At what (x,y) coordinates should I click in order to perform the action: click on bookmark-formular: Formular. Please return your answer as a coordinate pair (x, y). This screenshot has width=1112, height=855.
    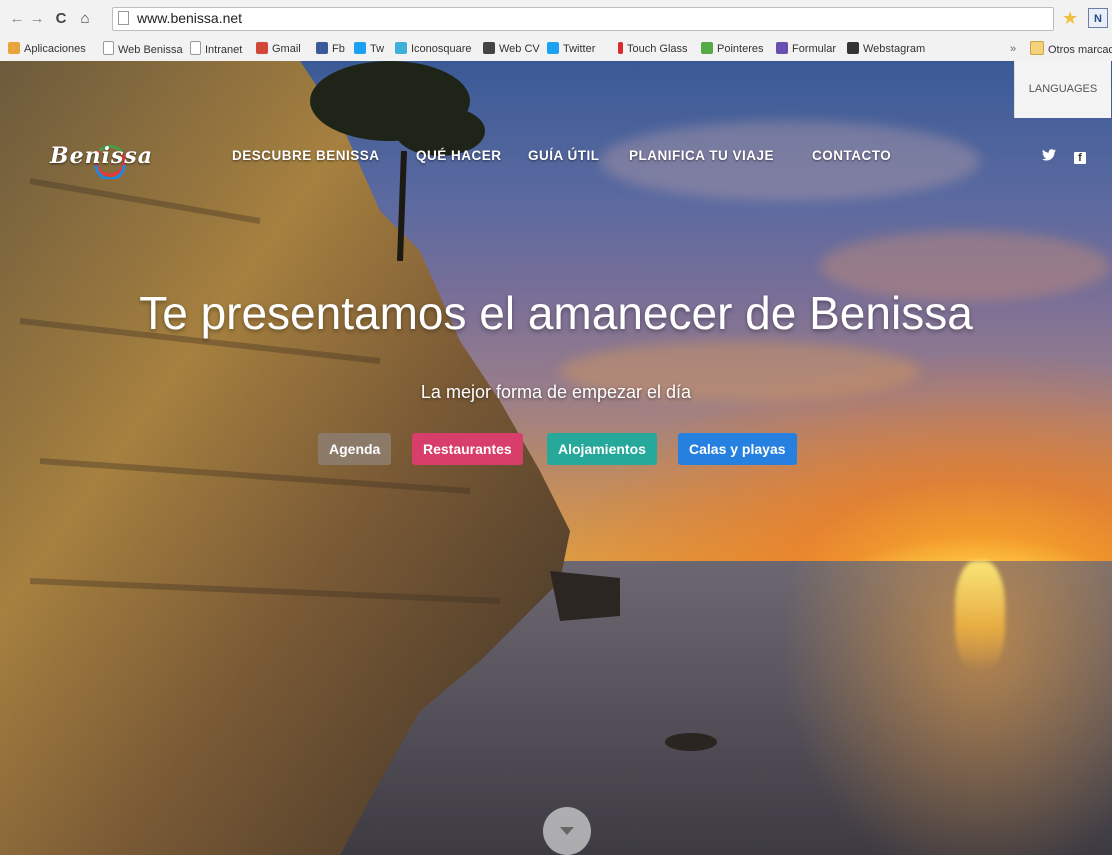
    Looking at the image, I should click on (806, 49).